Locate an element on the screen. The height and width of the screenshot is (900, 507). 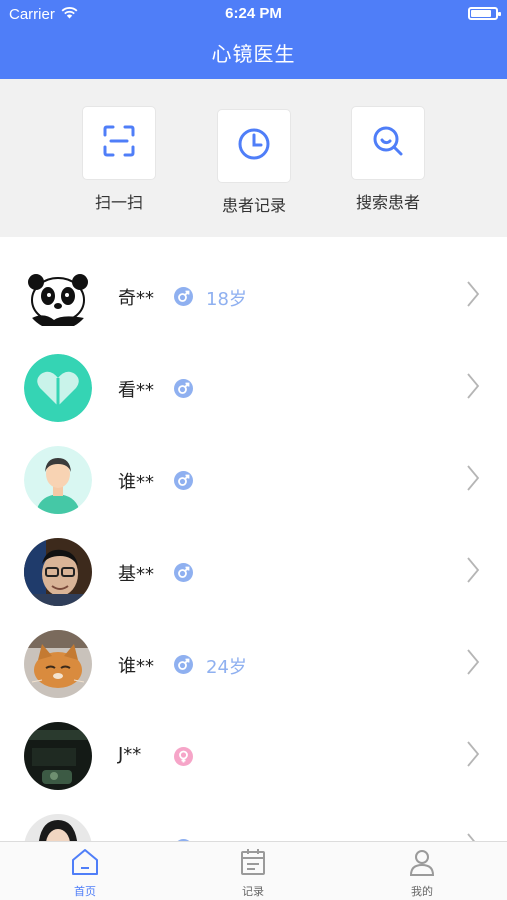
scan-icon-box is located at coordinates (119, 143).